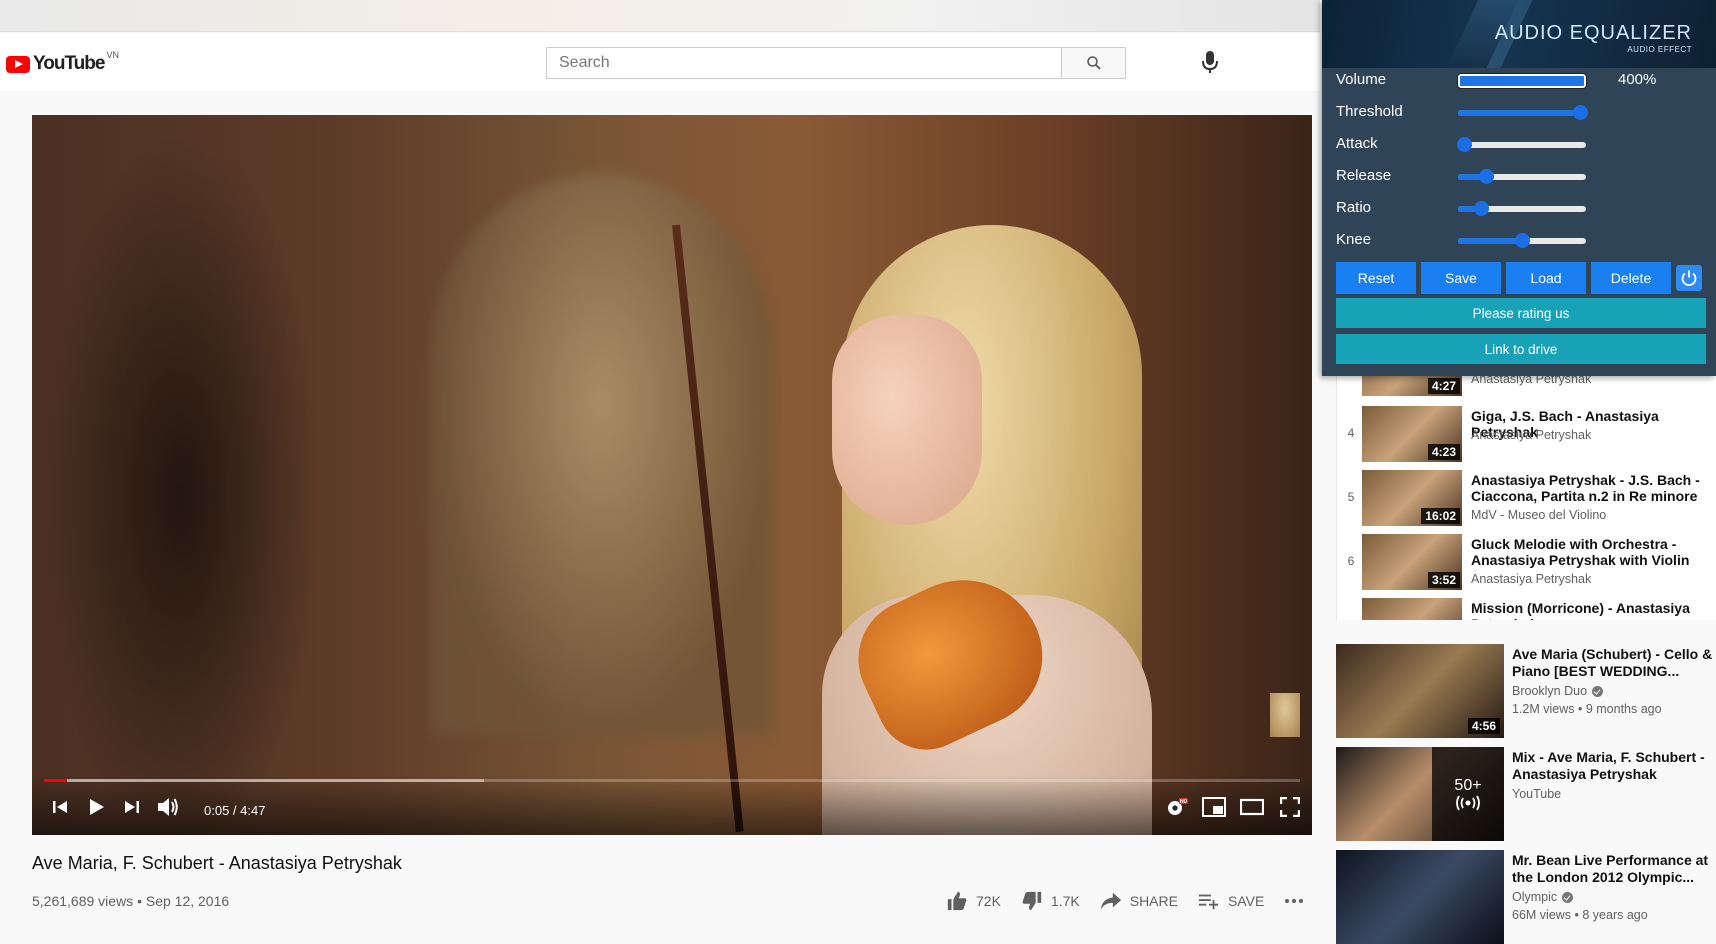 The image size is (1716, 944). What do you see at coordinates (1539, 515) in the screenshot?
I see `playlist-channel: MdV - Museo del Violino` at bounding box center [1539, 515].